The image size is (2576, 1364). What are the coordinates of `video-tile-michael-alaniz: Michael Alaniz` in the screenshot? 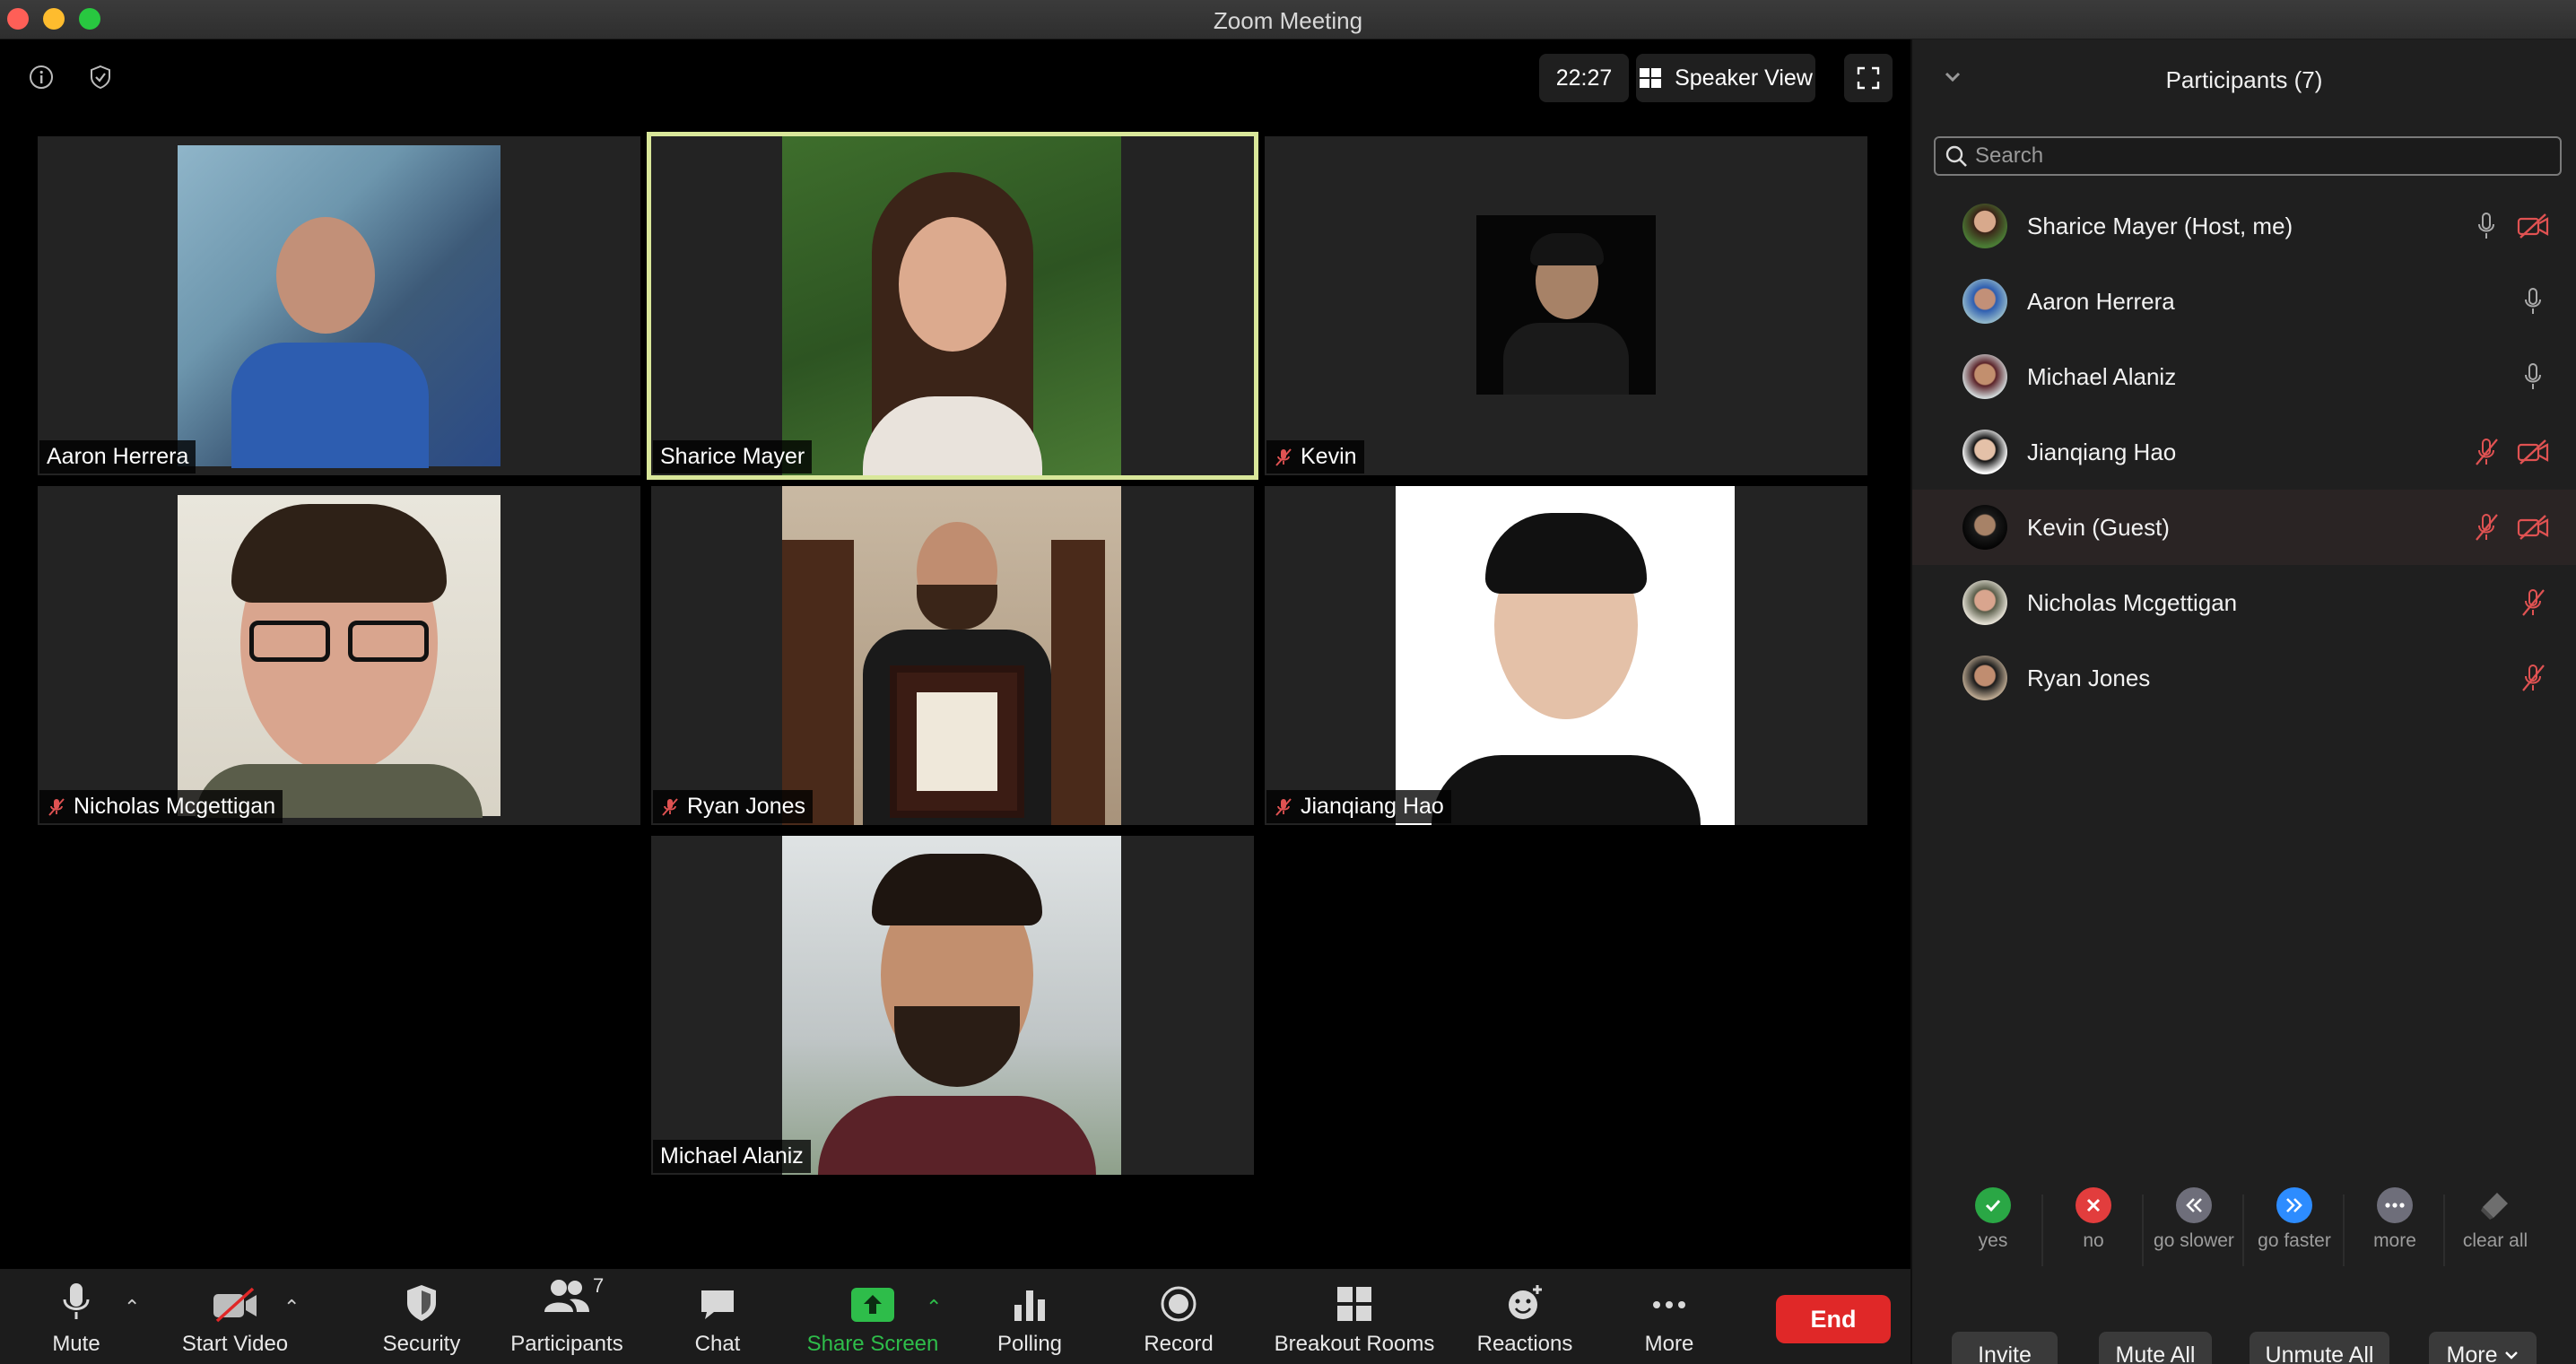 It's located at (952, 1005).